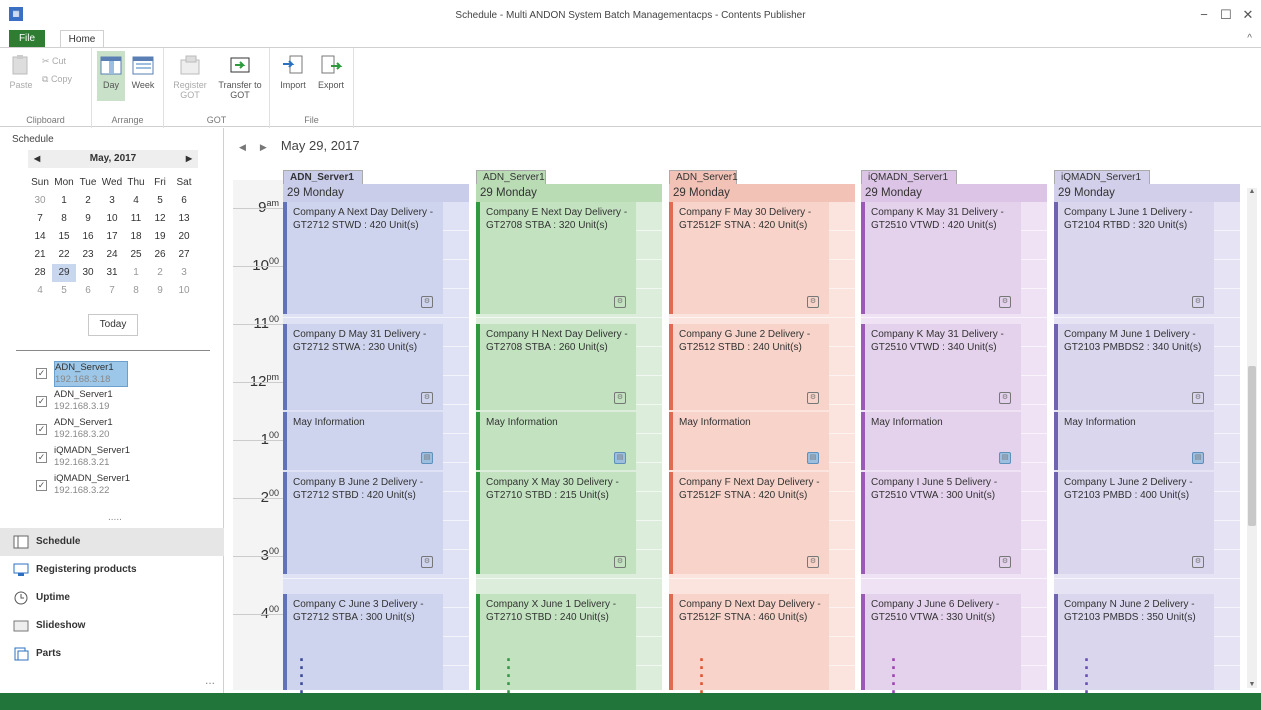 The image size is (1261, 710). What do you see at coordinates (91, 374) in the screenshot?
I see `server-info: ADN_Server1 192.168.3.18` at bounding box center [91, 374].